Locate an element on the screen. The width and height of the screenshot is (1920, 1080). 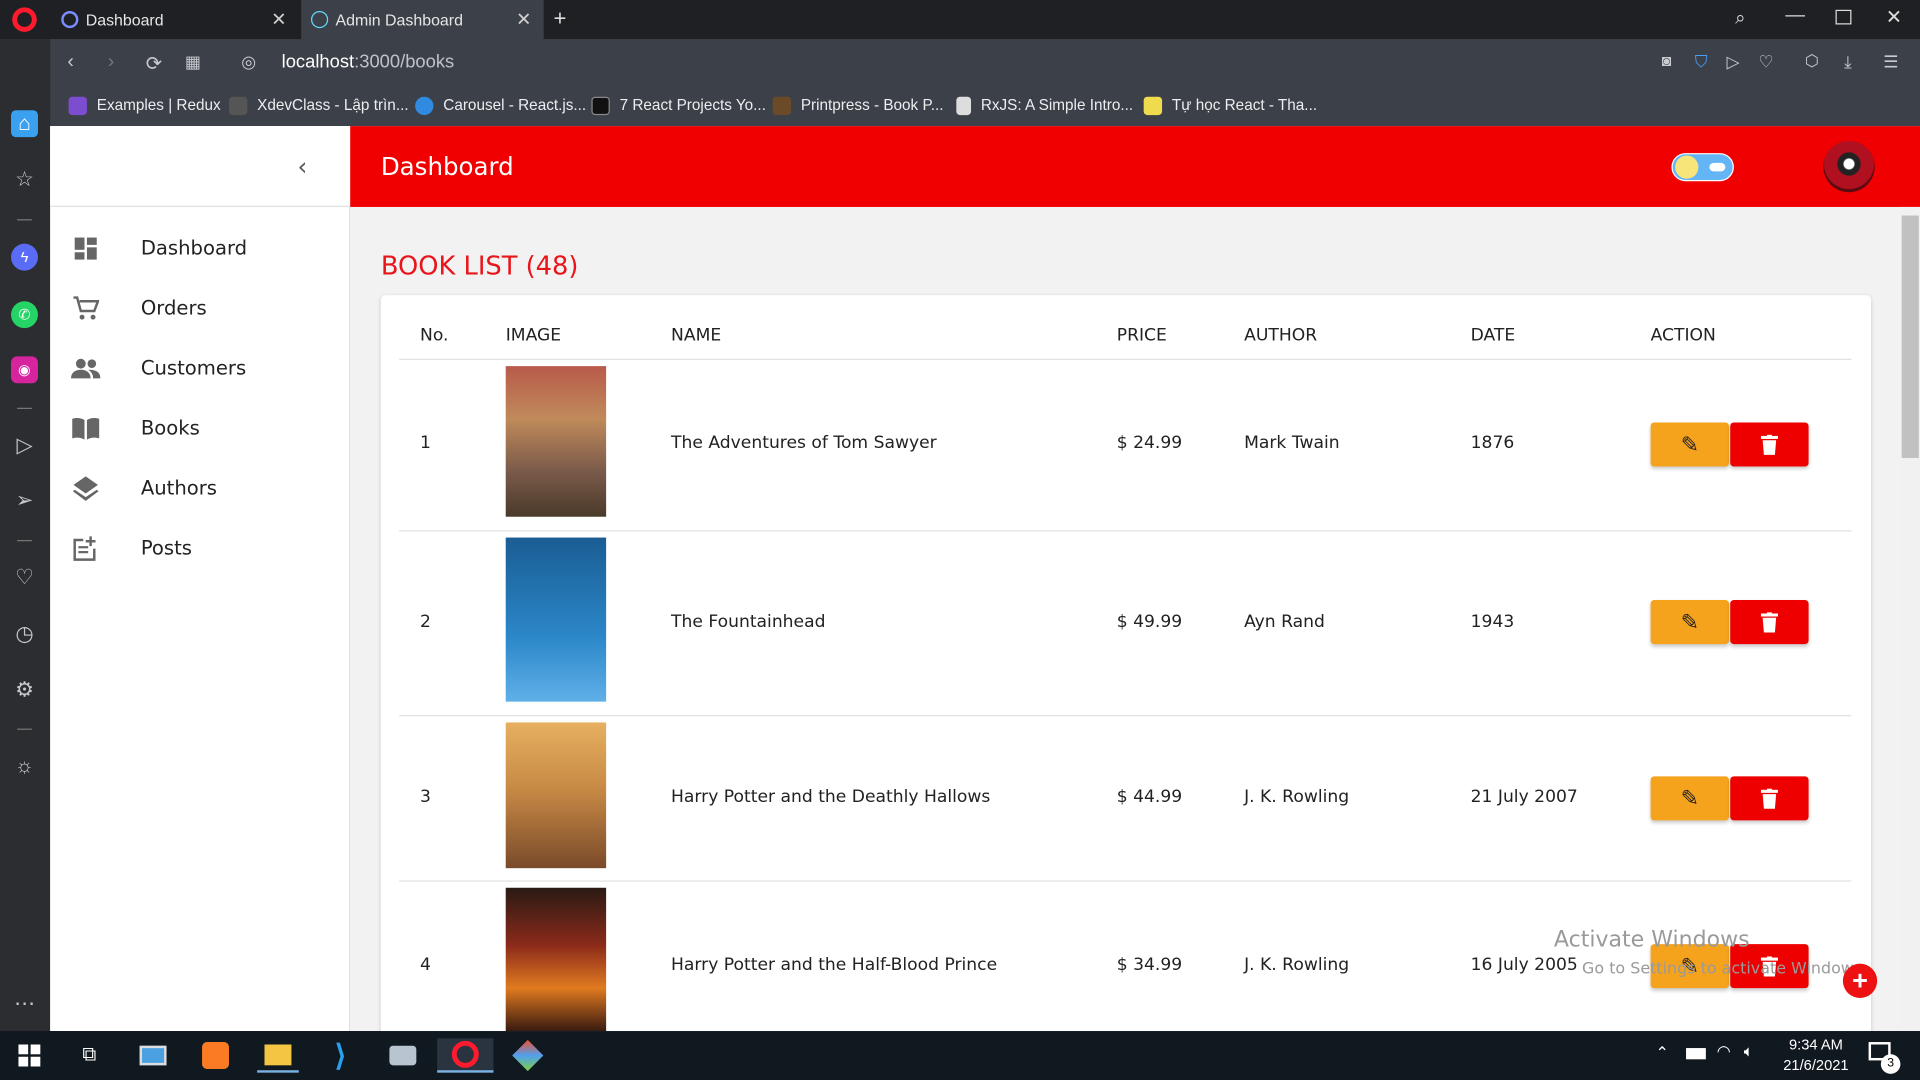
nav-item-posts: Posts is located at coordinates (200, 548).